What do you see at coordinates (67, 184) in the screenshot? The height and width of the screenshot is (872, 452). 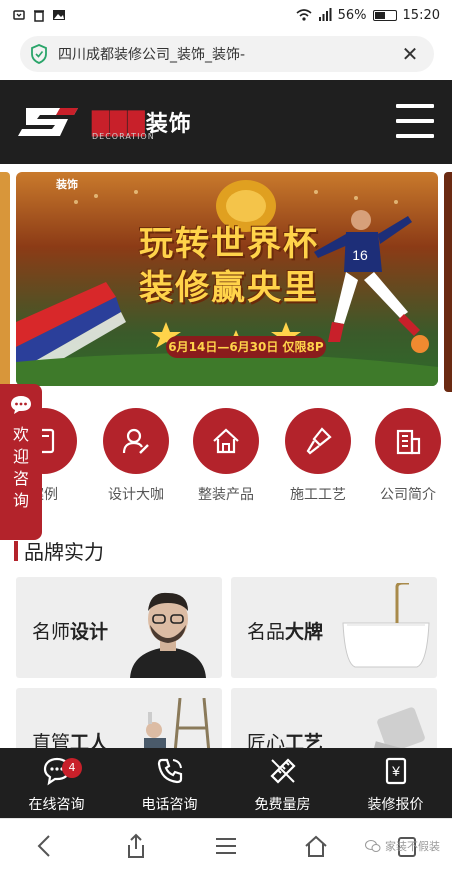 I see `banner-brand: 装饰` at bounding box center [67, 184].